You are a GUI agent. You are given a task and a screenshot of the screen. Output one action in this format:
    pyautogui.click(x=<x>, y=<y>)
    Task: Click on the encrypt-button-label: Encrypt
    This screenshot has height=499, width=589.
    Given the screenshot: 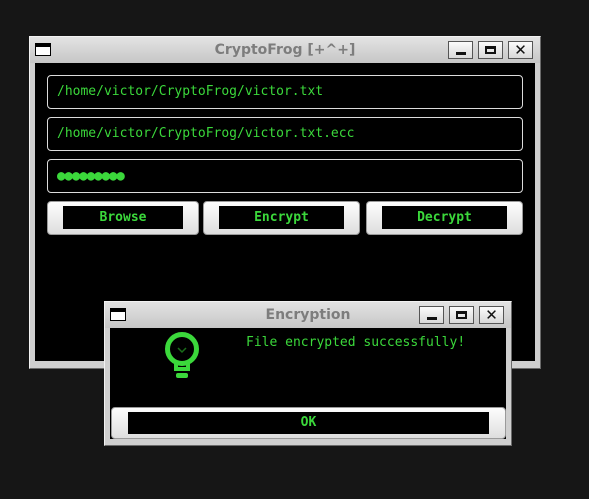 What is the action you would take?
    pyautogui.click(x=281, y=217)
    